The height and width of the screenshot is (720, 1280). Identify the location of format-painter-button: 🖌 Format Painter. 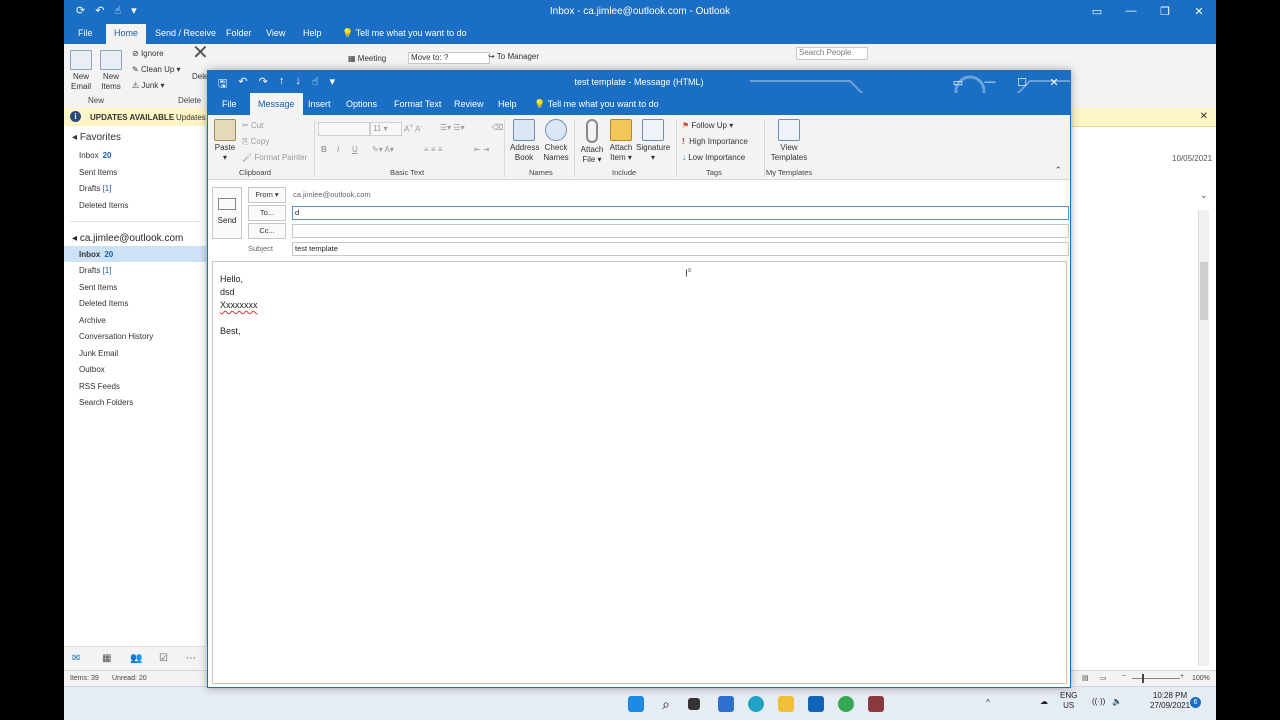
(274, 157).